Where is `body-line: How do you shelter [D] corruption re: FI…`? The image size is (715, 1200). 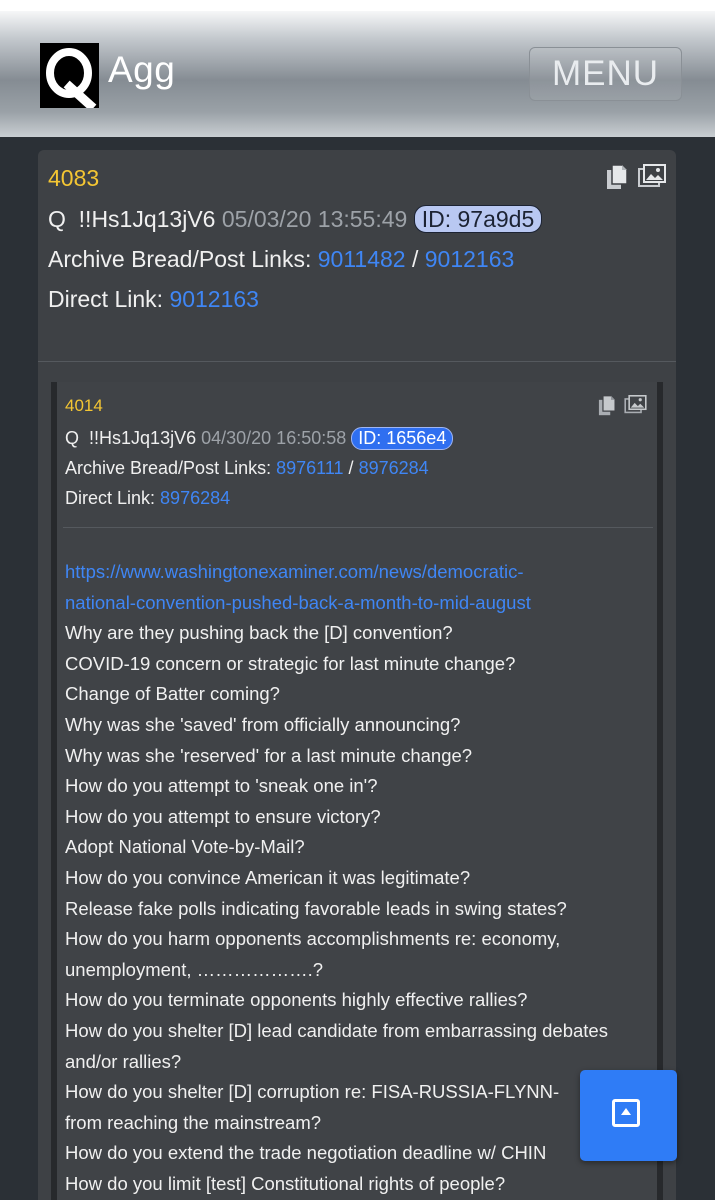
body-line: How do you shelter [D] corruption re: FI… is located at coordinates (312, 1092).